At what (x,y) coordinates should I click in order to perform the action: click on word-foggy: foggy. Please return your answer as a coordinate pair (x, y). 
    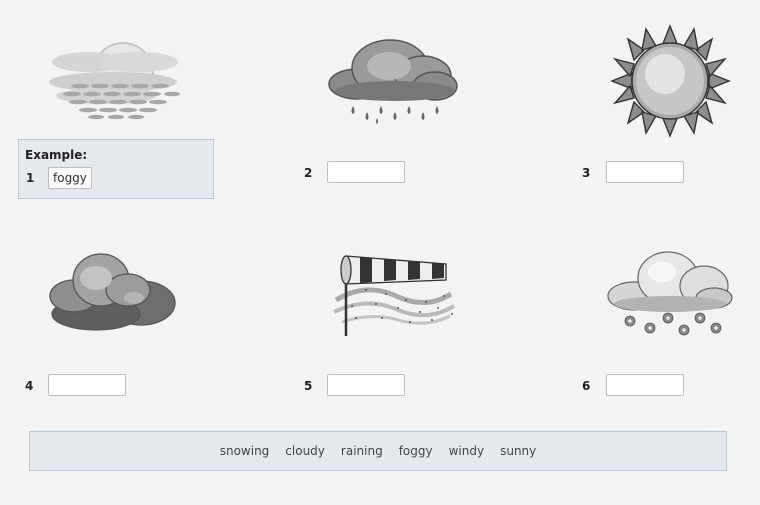
    Looking at the image, I should click on (416, 451).